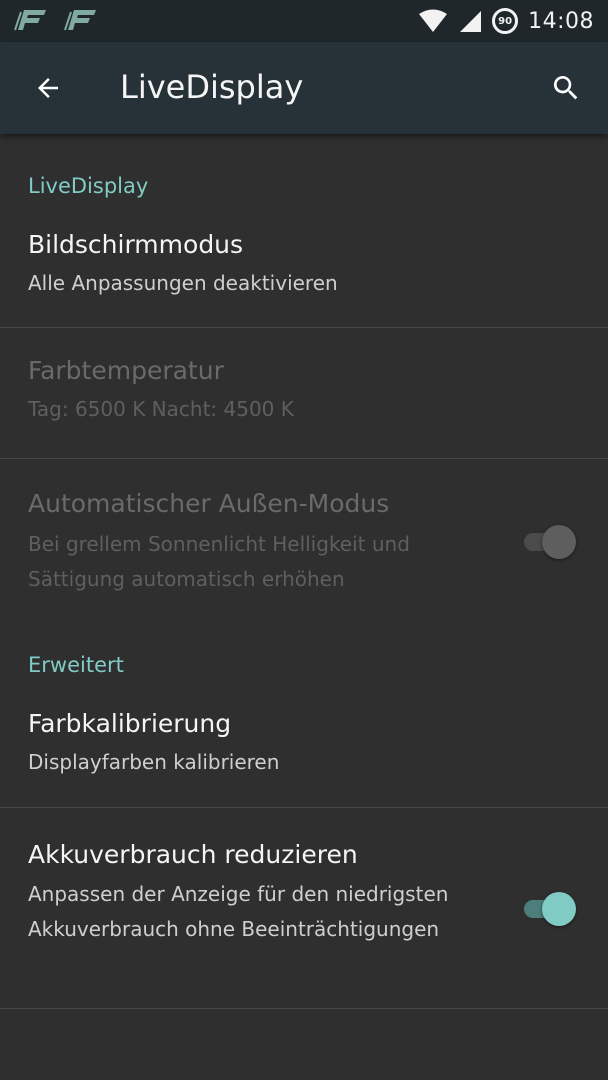  Describe the element at coordinates (126, 370) in the screenshot. I see `pref-title: Farbtemperatur` at that location.